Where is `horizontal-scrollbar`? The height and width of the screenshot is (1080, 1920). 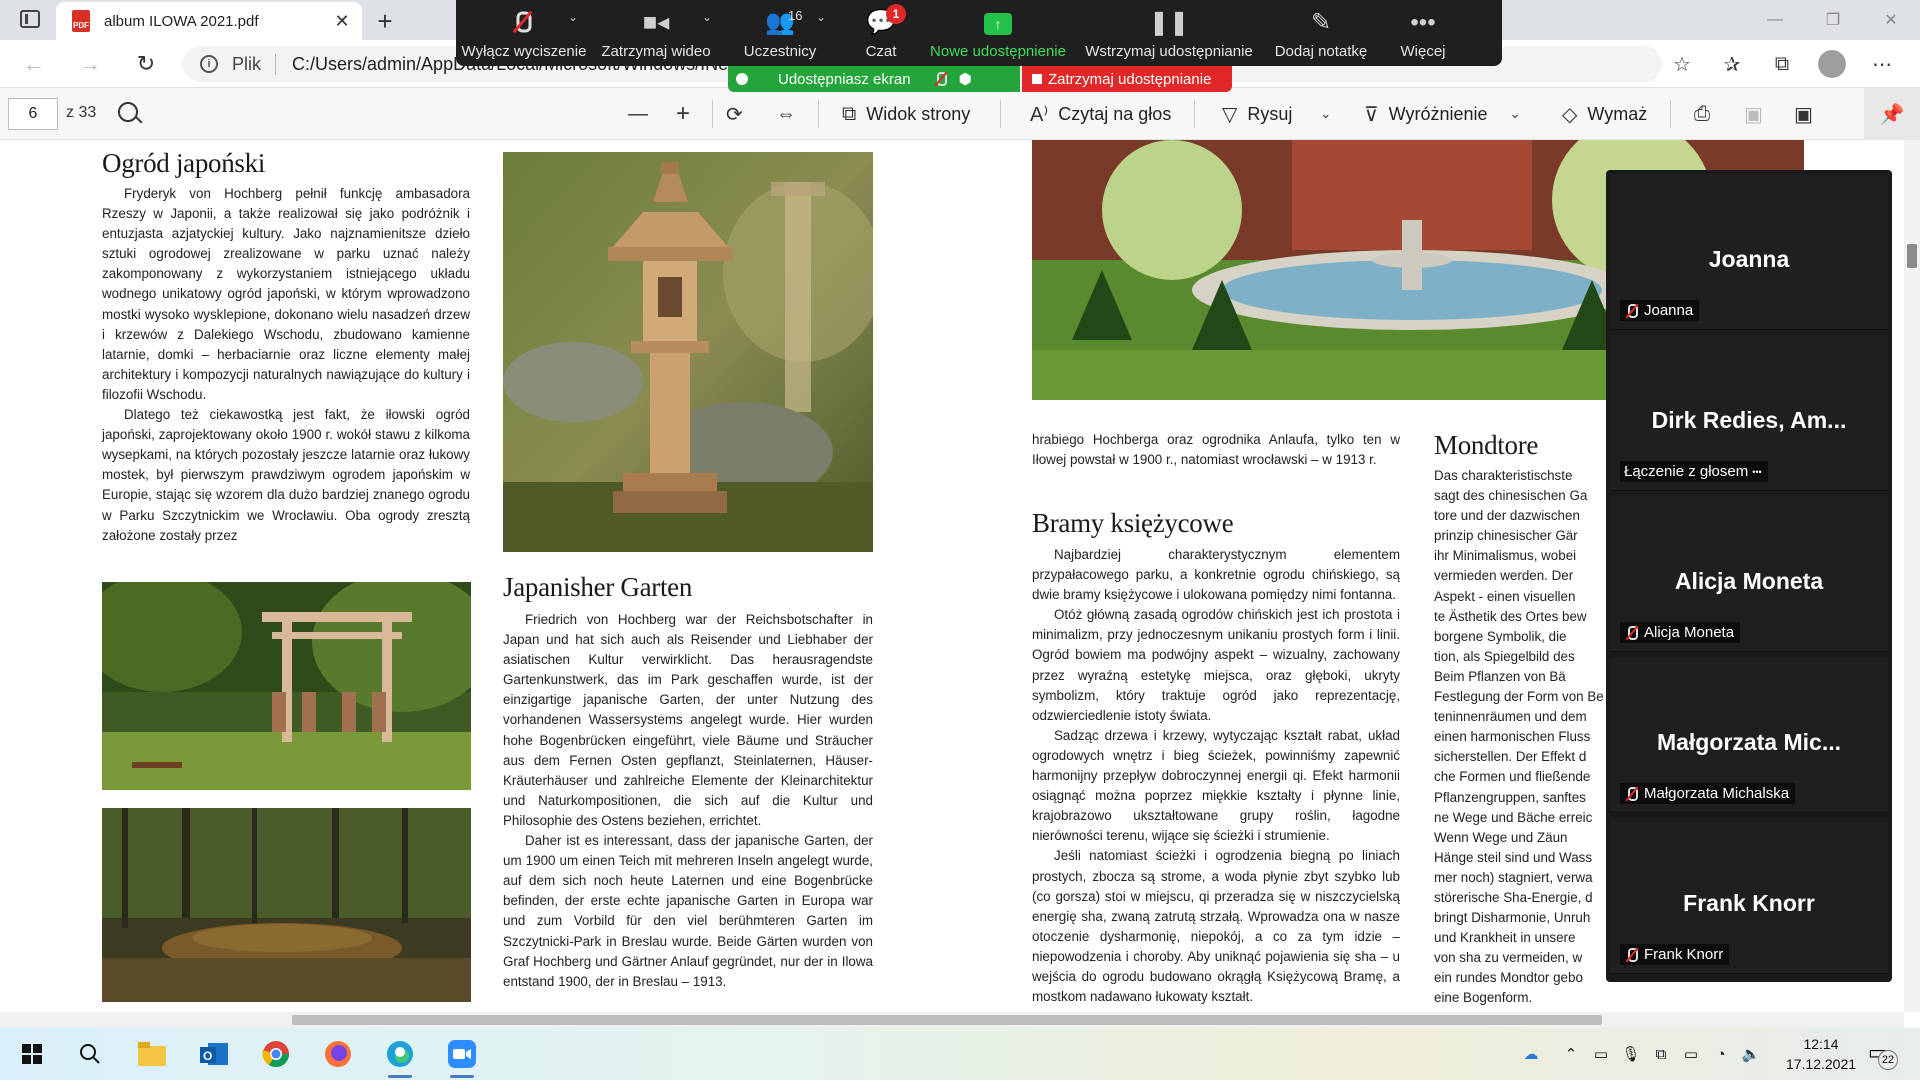
horizontal-scrollbar is located at coordinates (952, 1020).